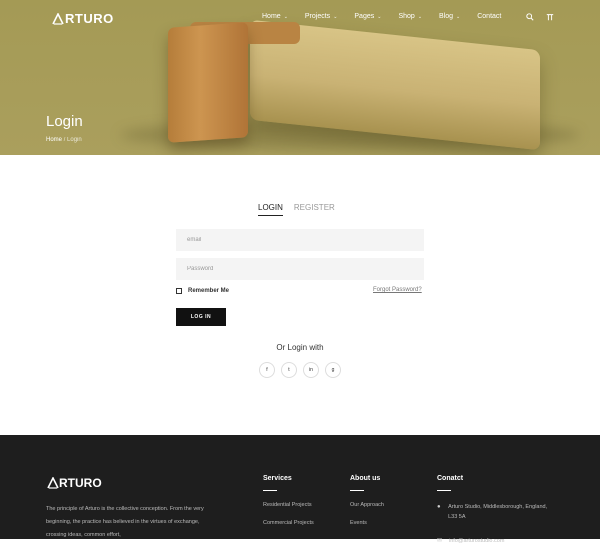 Image resolution: width=600 pixels, height=560 pixels. I want to click on mail-icon: ✉, so click(440, 541).